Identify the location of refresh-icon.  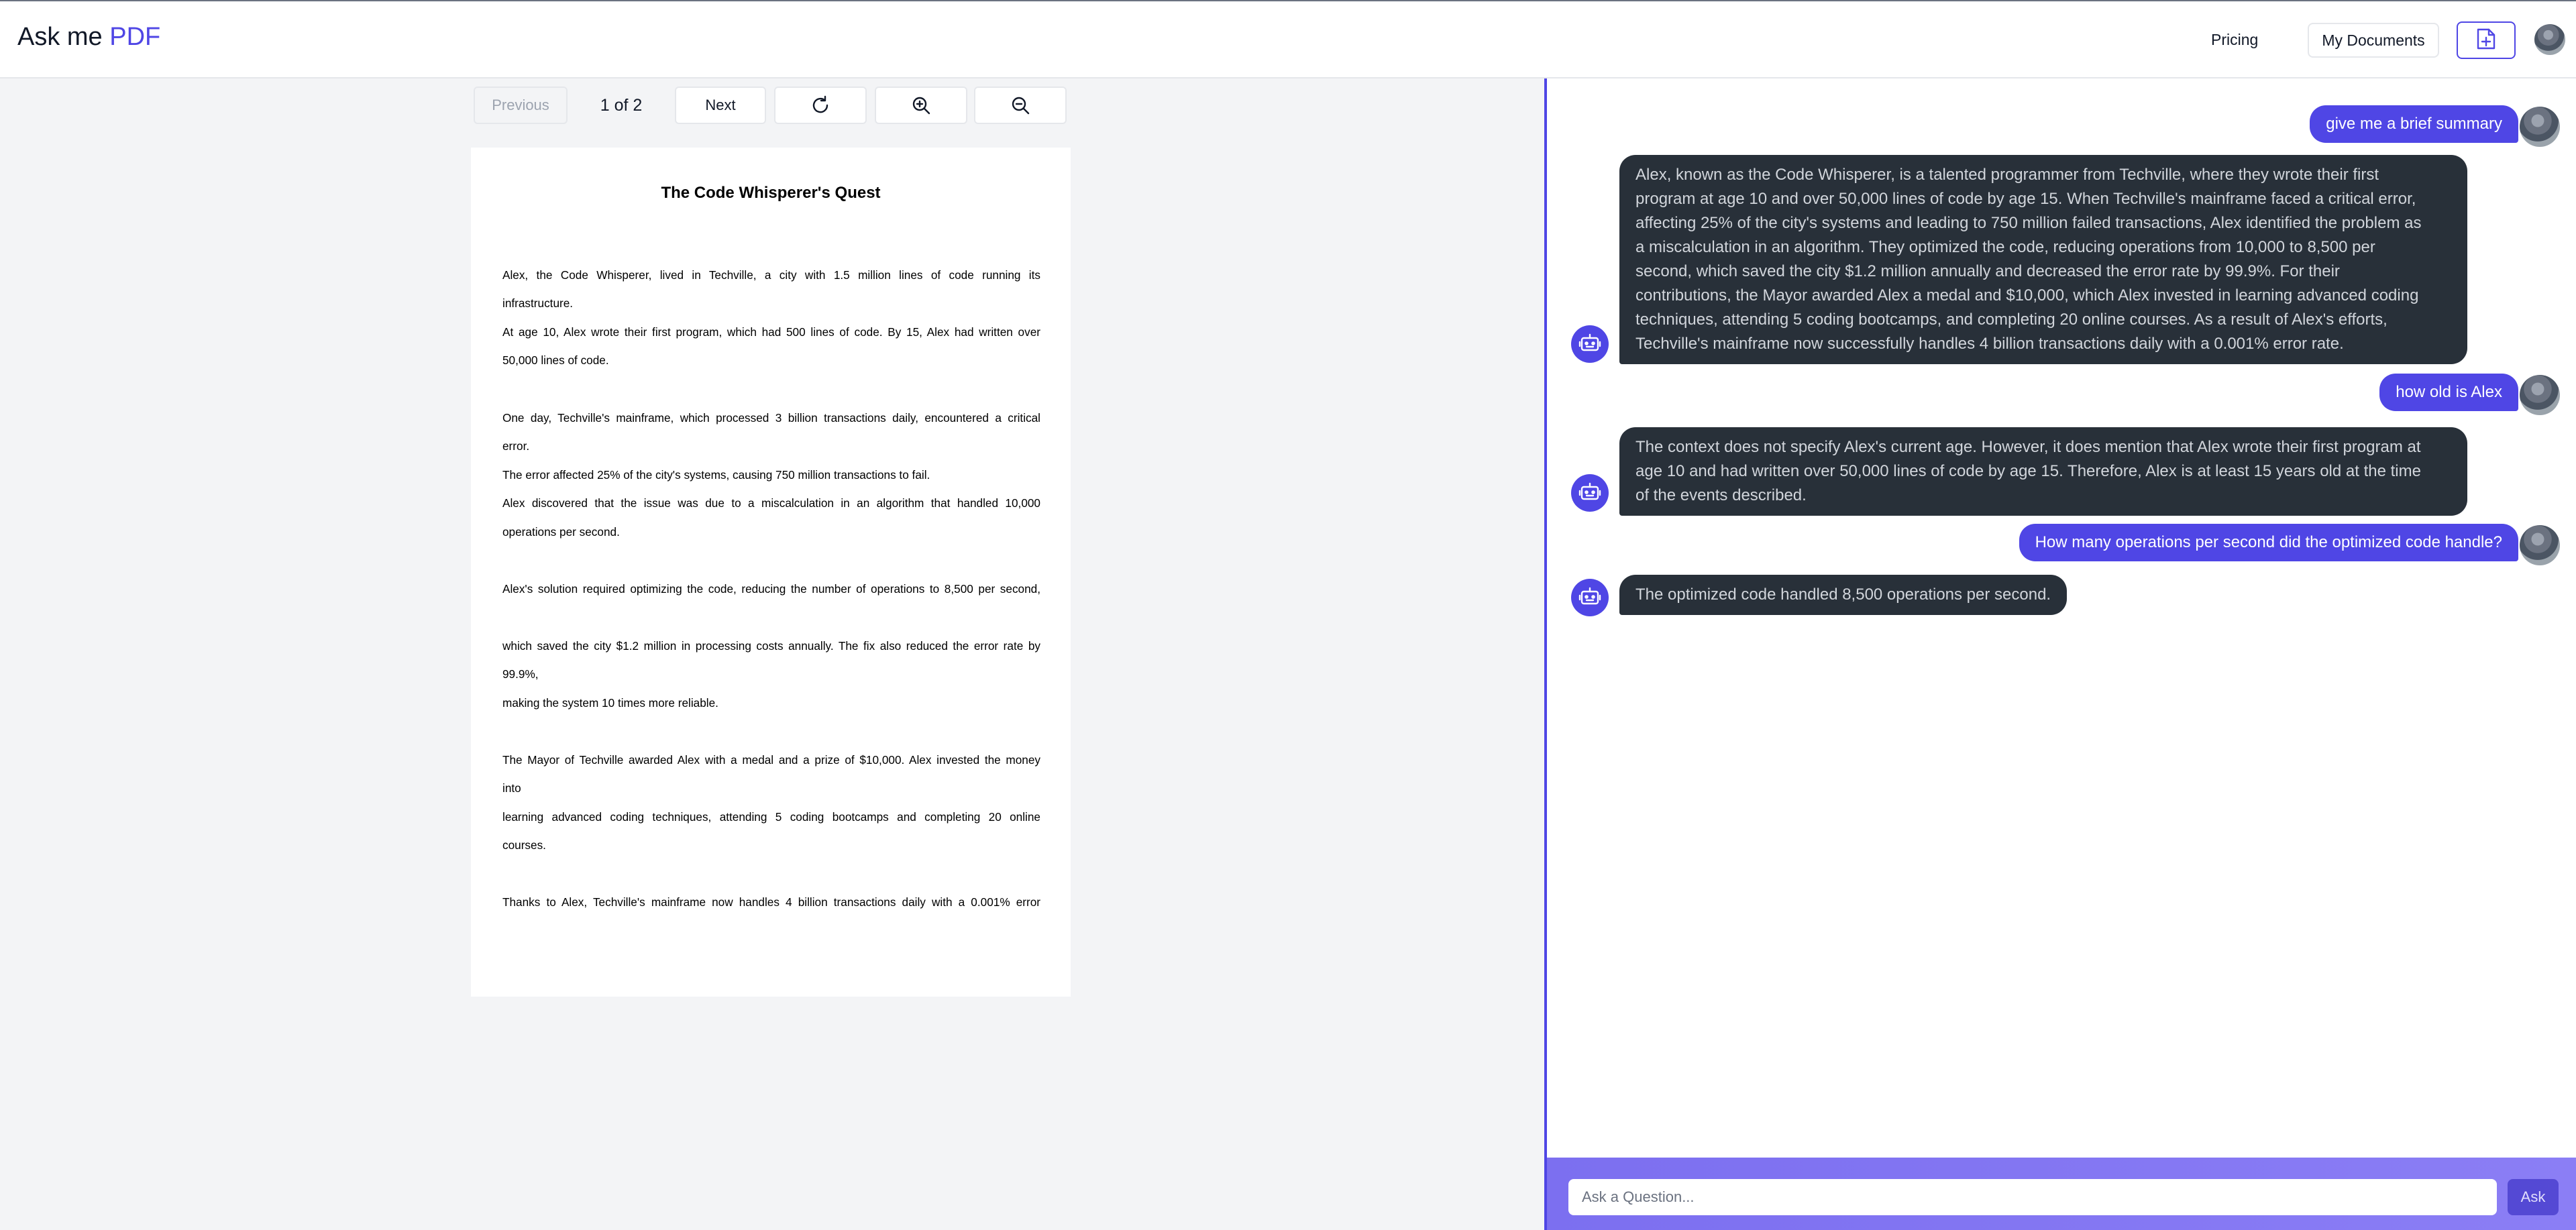
(820, 106).